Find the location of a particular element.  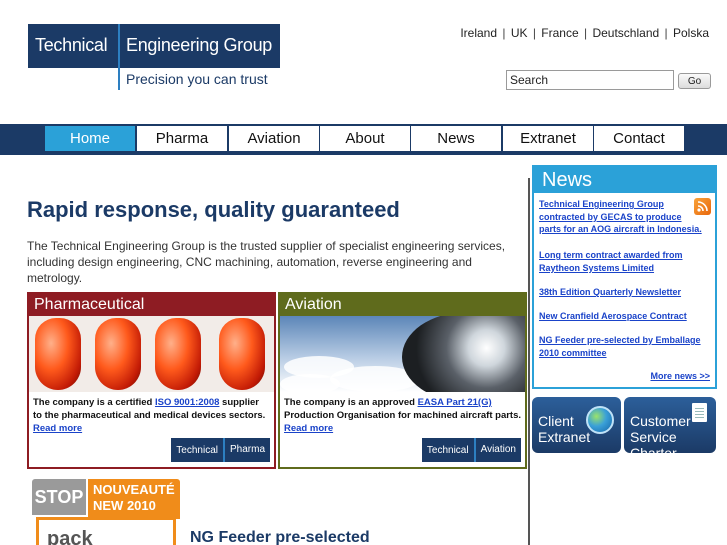

extranet-text: Extranet is located at coordinates (564, 437).